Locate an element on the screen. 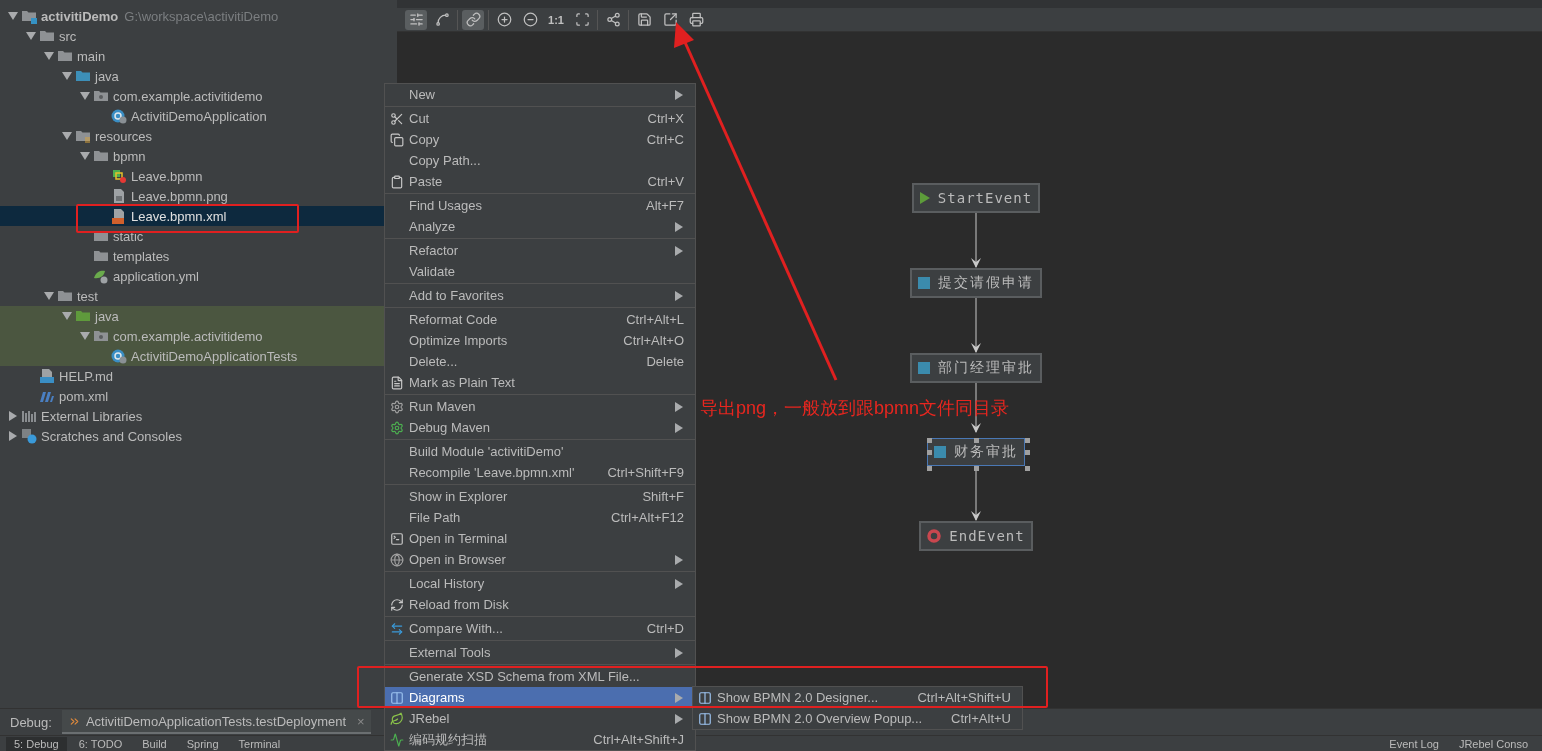 The width and height of the screenshot is (1542, 751). shortcut-label: Ctrl+Alt+F12 is located at coordinates (647, 517).